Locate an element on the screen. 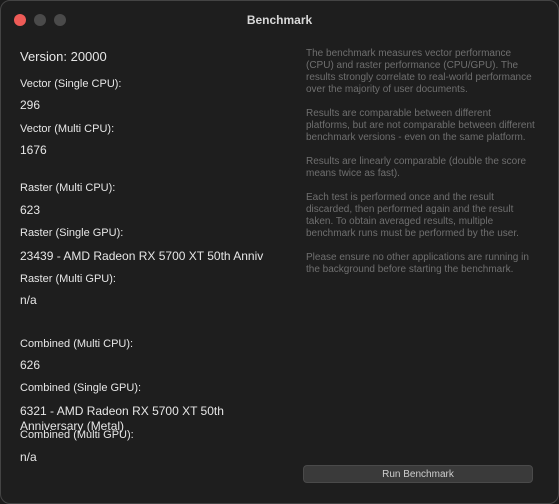  raster-multi-gpu-value: n/a is located at coordinates (28, 300).